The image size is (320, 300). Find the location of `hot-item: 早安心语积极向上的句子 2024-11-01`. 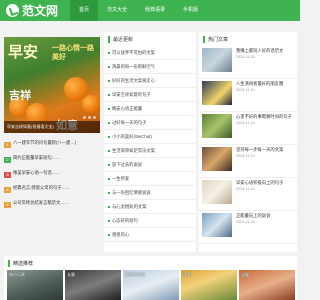

hot-item: 早安心语积极向上的句子 2024-11-01 is located at coordinates (248, 194).